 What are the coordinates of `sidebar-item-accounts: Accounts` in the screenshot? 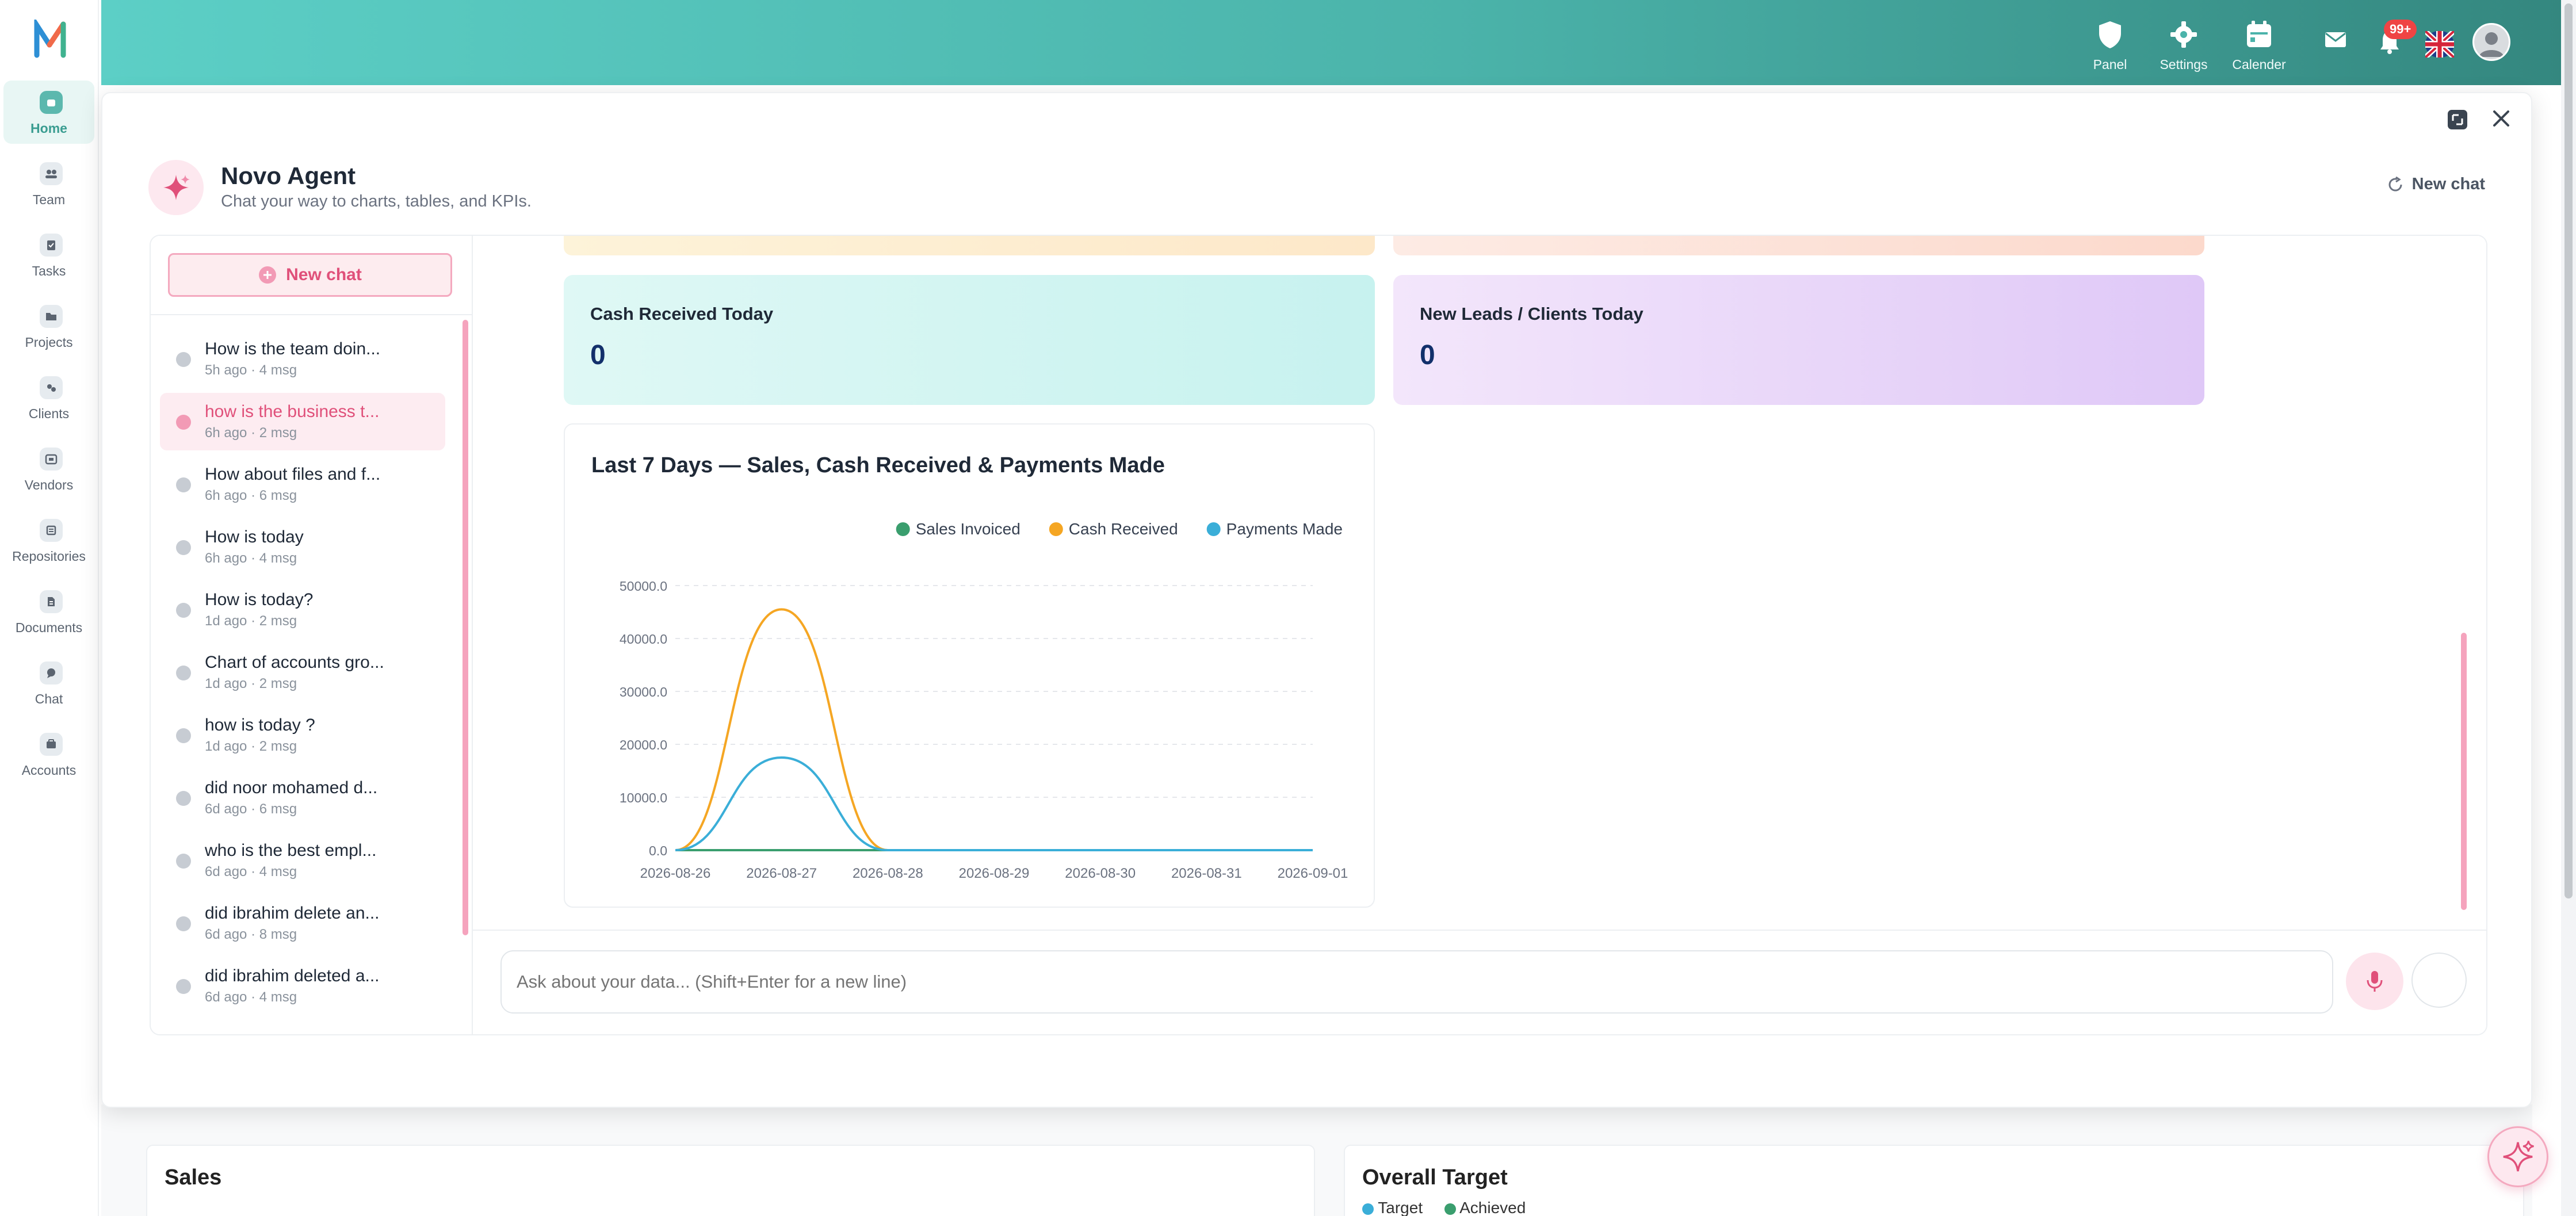 It's located at (48, 754).